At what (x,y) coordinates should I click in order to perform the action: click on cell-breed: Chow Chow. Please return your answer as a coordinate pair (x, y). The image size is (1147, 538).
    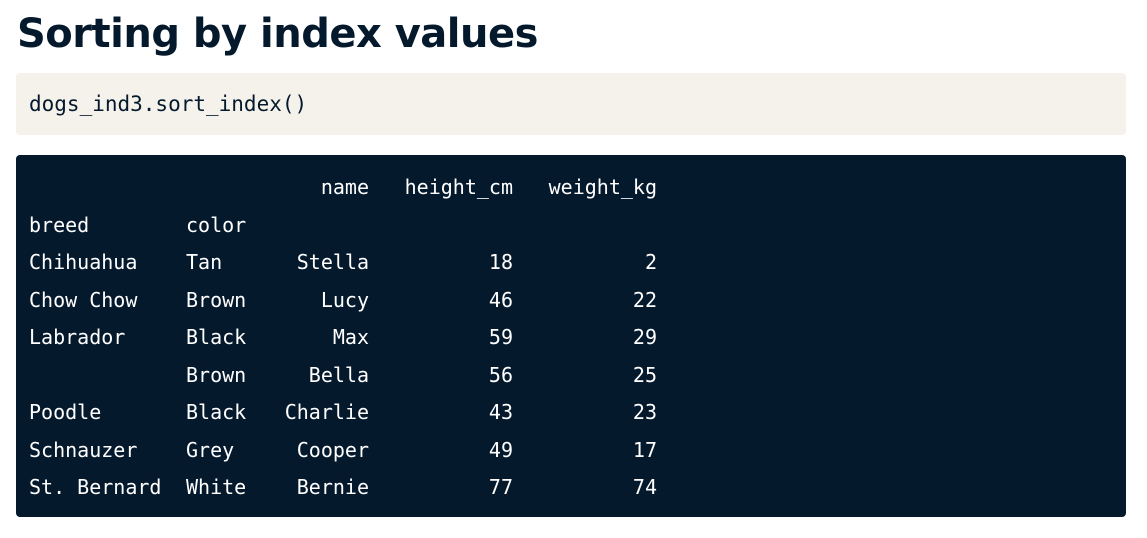
    Looking at the image, I should click on (83, 299).